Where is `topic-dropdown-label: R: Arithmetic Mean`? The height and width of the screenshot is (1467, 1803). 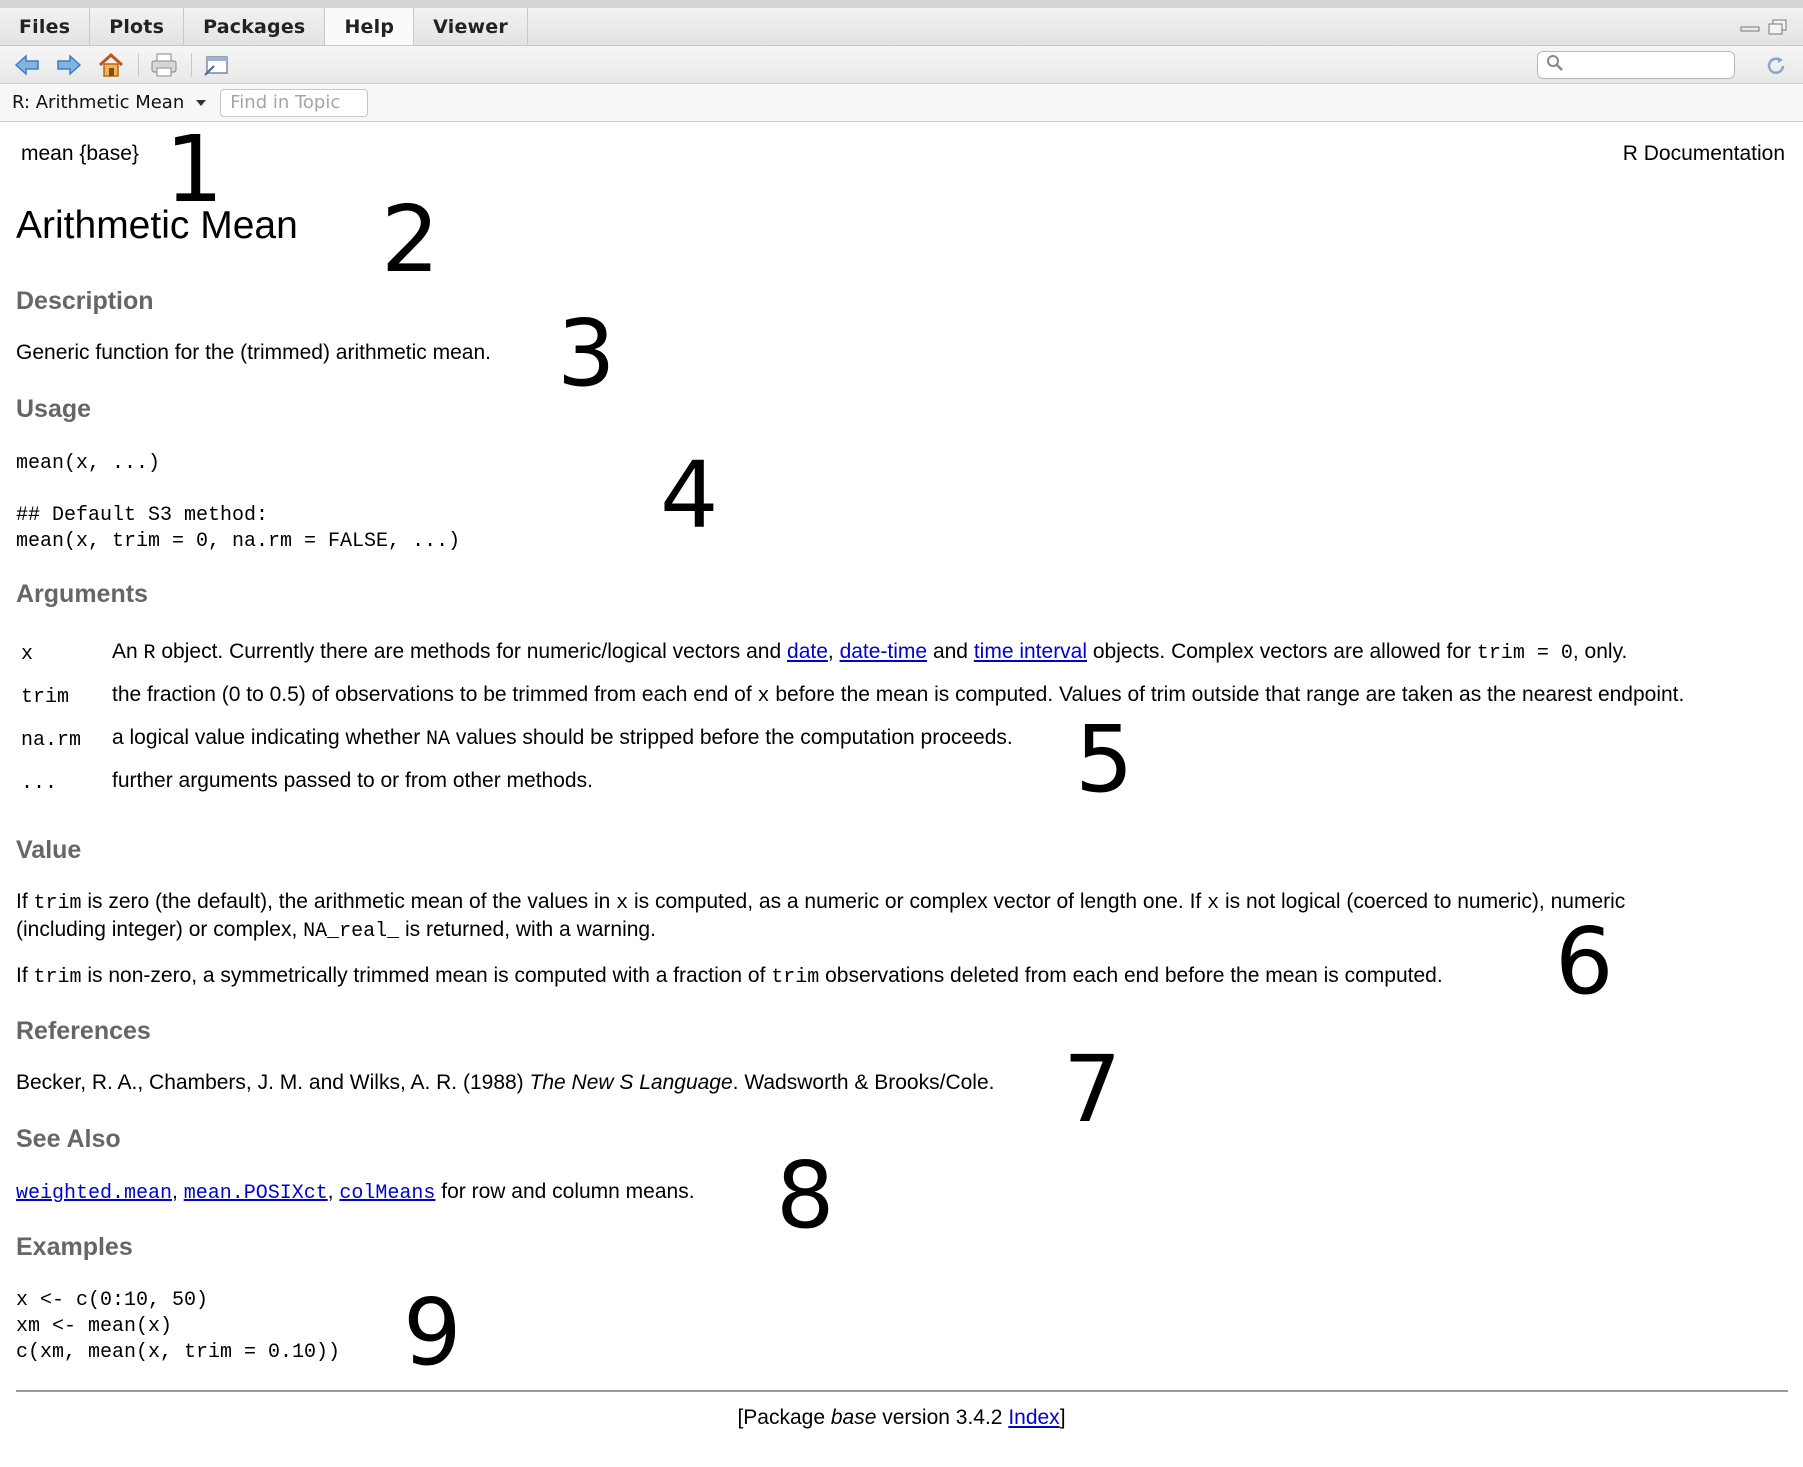
topic-dropdown-label: R: Arithmetic Mean is located at coordinates (98, 102).